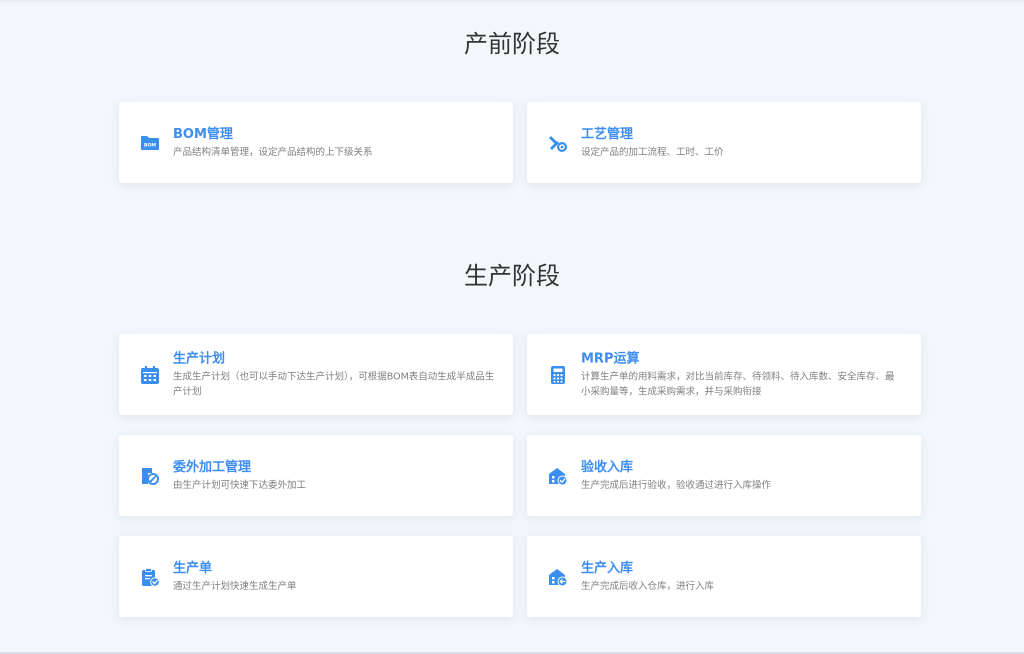 The width and height of the screenshot is (1024, 654). What do you see at coordinates (150, 476) in the screenshot?
I see `outsource-icon` at bounding box center [150, 476].